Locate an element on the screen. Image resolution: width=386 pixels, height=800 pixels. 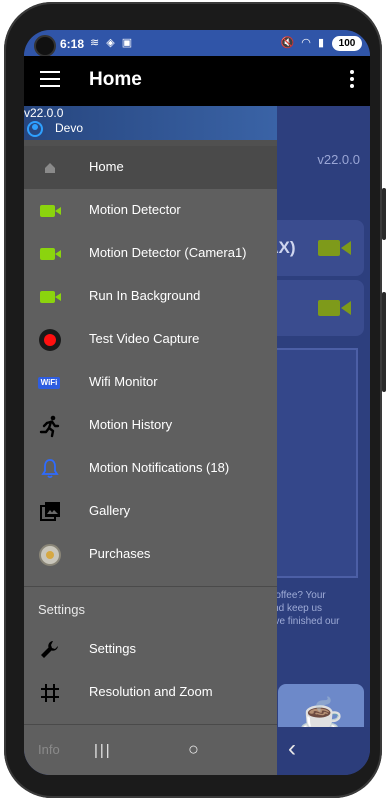
drawer-item-label: Motion Detector is located at coordinates (135, 209).